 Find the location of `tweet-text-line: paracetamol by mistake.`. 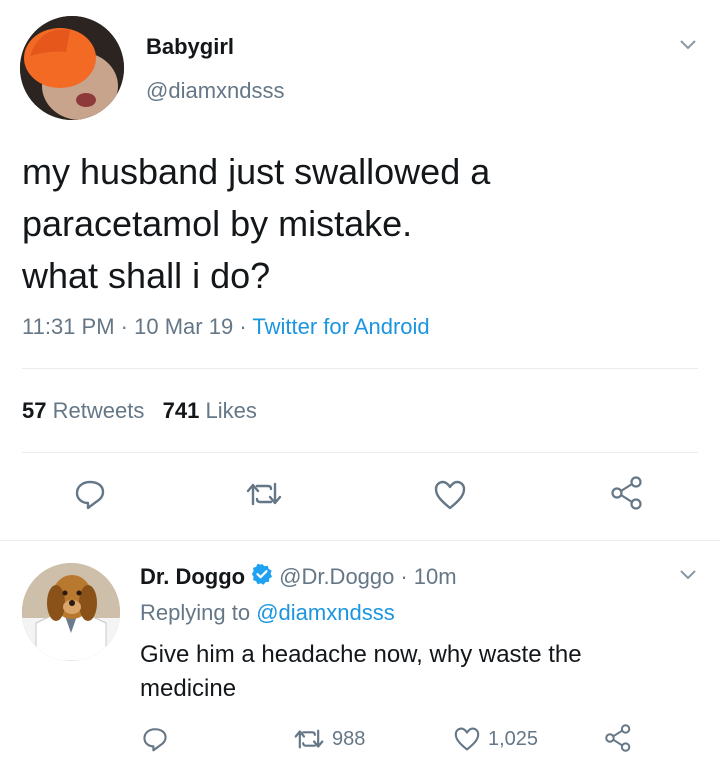

tweet-text-line: paracetamol by mistake. is located at coordinates (217, 223).